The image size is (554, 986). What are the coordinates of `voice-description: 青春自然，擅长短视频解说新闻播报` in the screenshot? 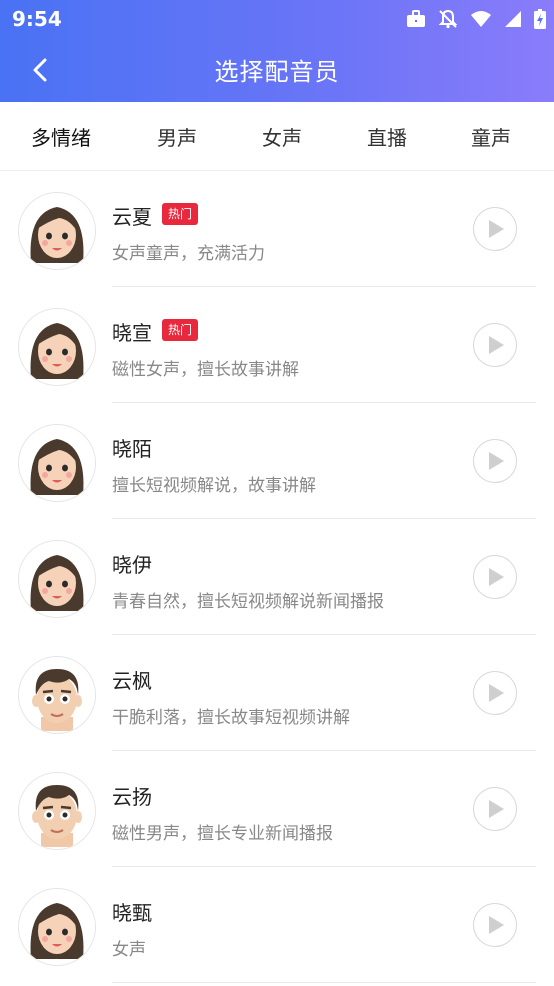 It's located at (248, 602).